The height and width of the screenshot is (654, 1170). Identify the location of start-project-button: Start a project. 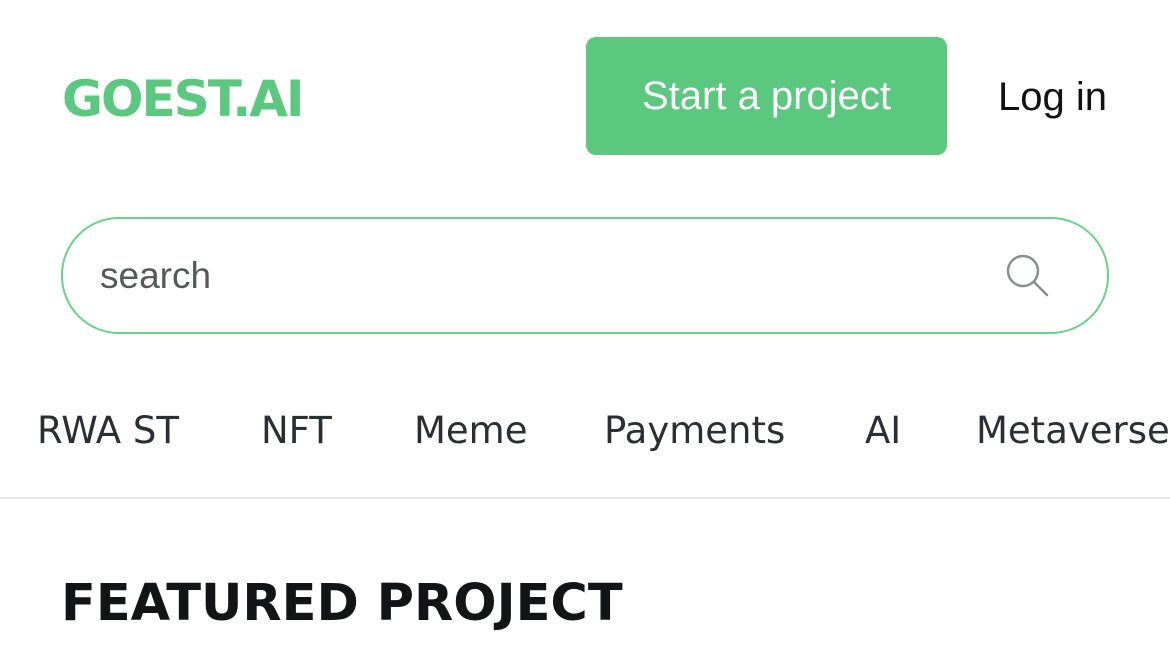
(766, 96).